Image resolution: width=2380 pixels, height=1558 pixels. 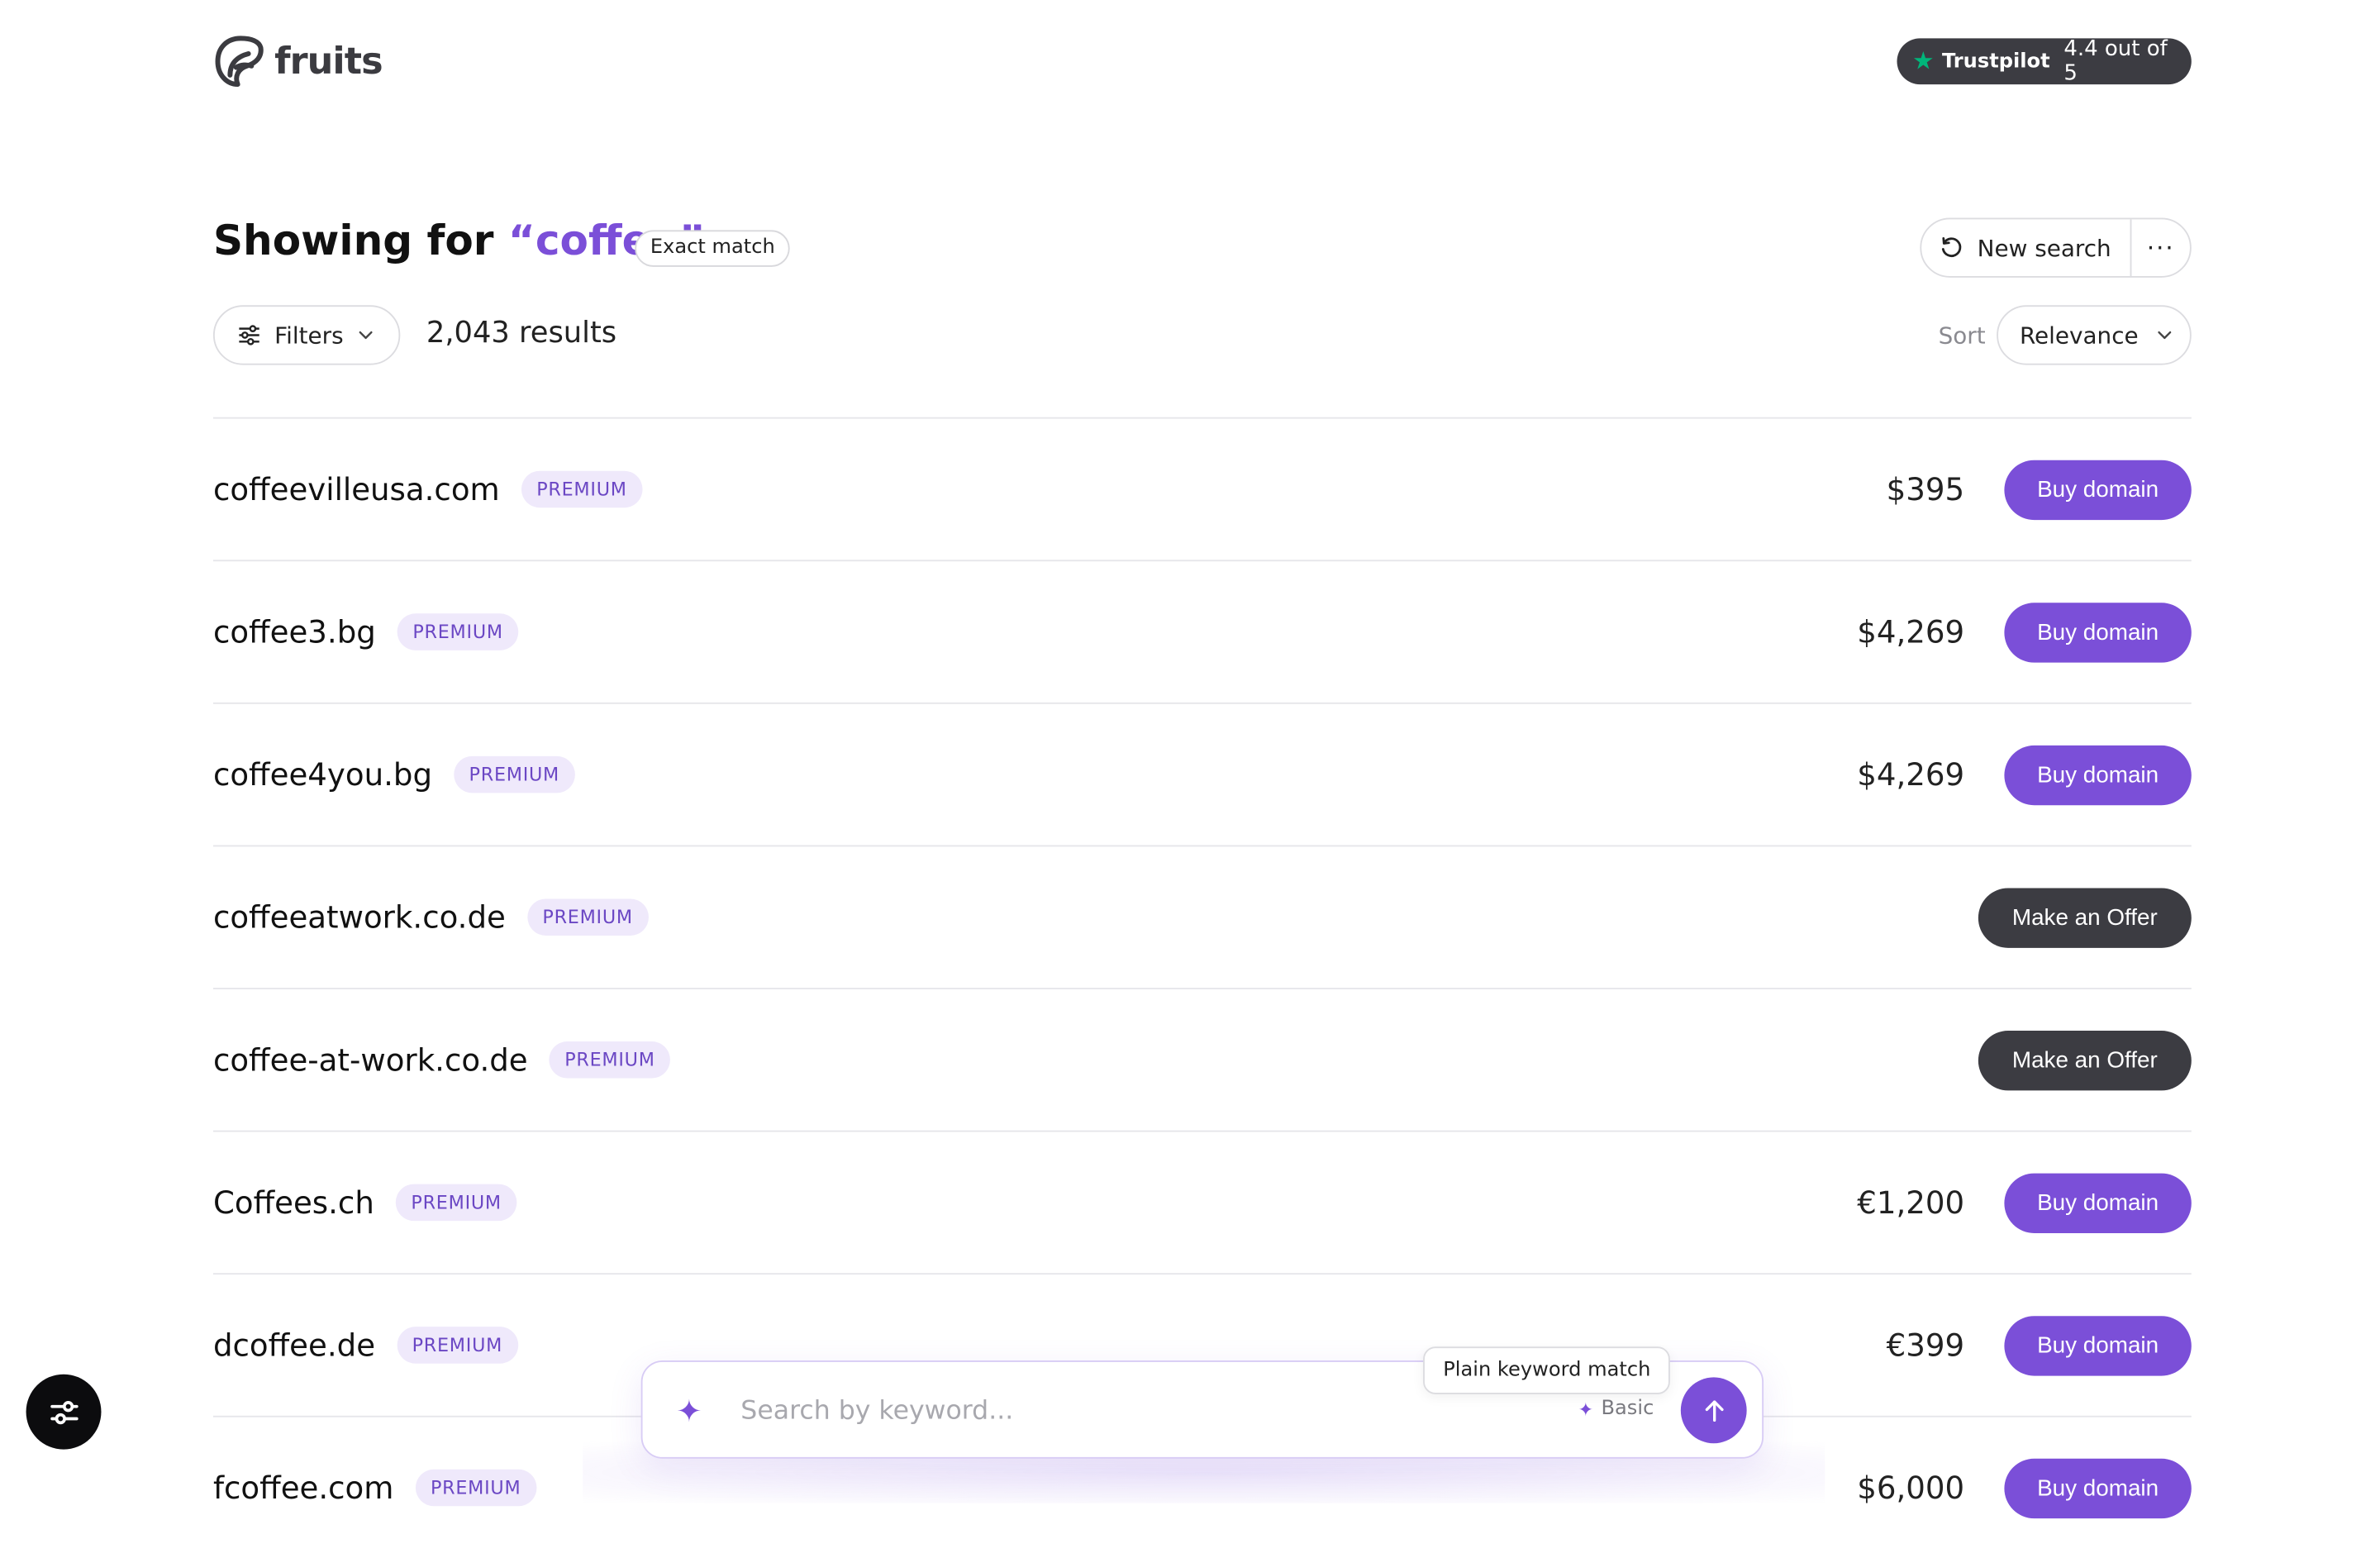 What do you see at coordinates (1995, 62) in the screenshot?
I see `trustpilot-brand: Trustpilot` at bounding box center [1995, 62].